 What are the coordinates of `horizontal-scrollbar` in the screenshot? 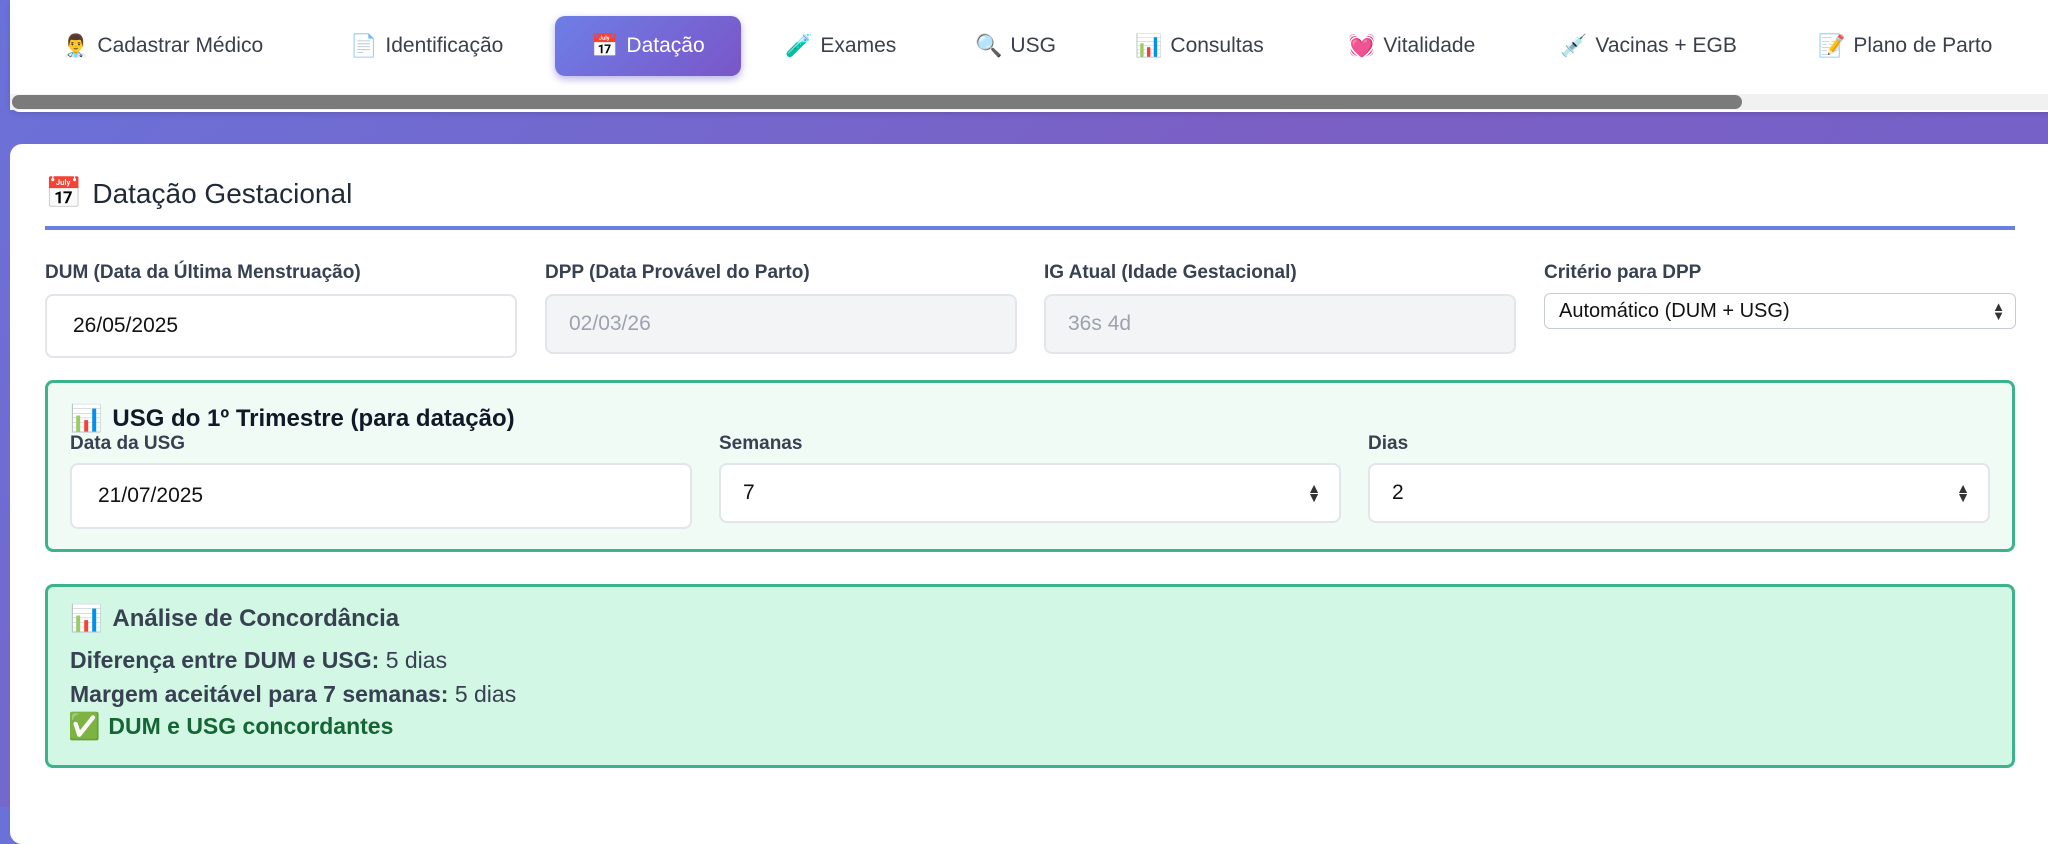 It's located at (1029, 102).